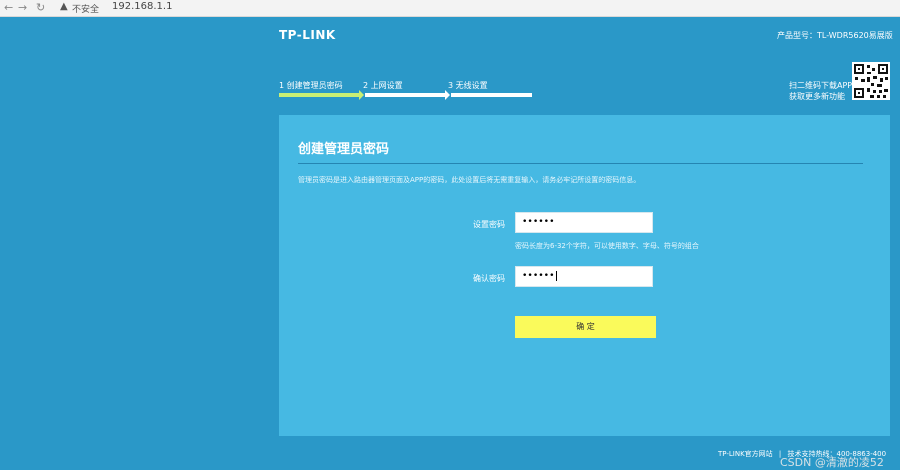 This screenshot has width=900, height=470. Describe the element at coordinates (319, 95) in the screenshot. I see `step-1-bar` at that location.